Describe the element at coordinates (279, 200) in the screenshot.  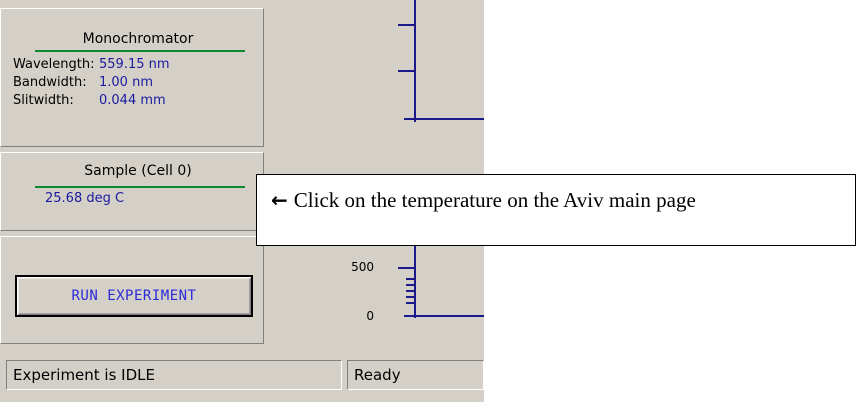
I see `left-arrow-icon: ←` at that location.